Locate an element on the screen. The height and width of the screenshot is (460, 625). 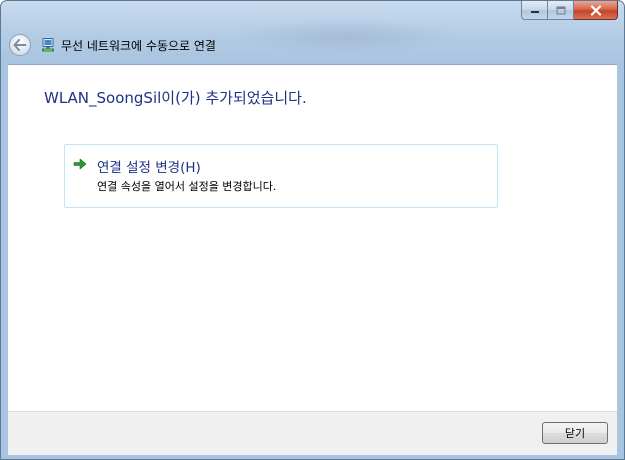
footer-bar: 닫기 is located at coordinates (312, 433).